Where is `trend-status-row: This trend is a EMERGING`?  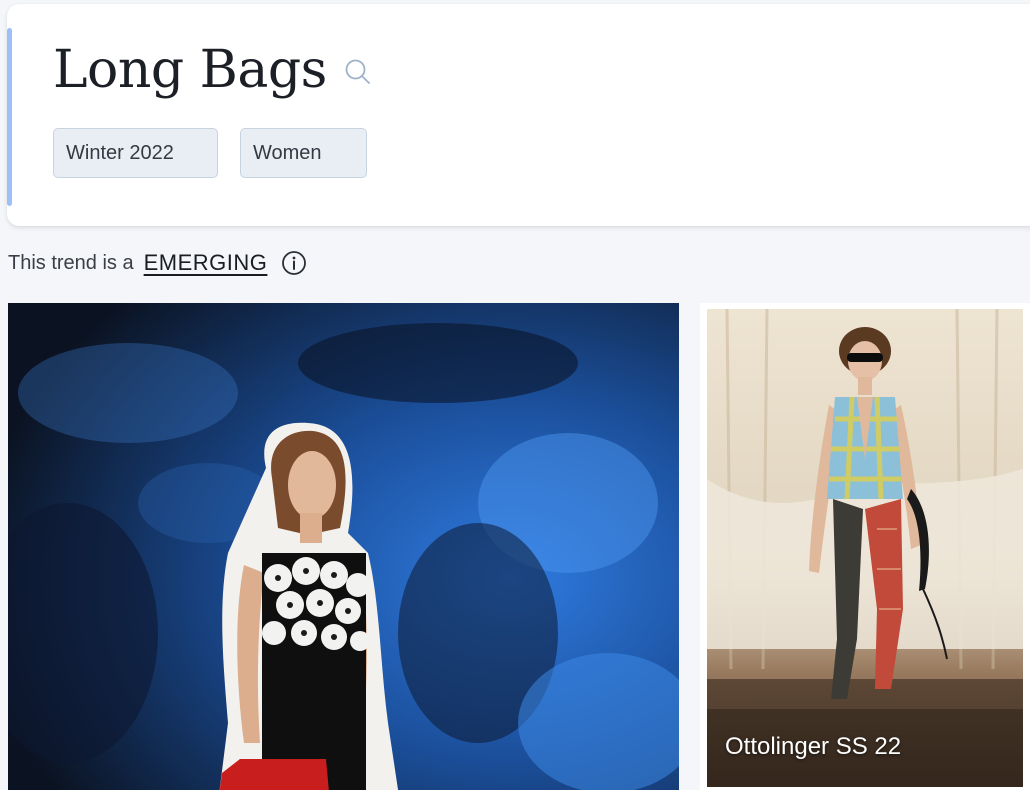 trend-status-row: This trend is a EMERGING is located at coordinates (157, 263).